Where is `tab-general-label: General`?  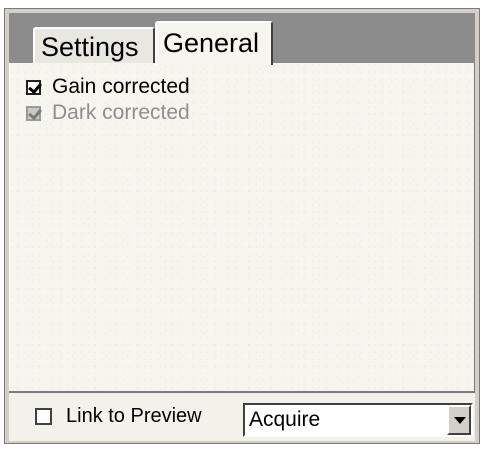 tab-general-label: General is located at coordinates (211, 43).